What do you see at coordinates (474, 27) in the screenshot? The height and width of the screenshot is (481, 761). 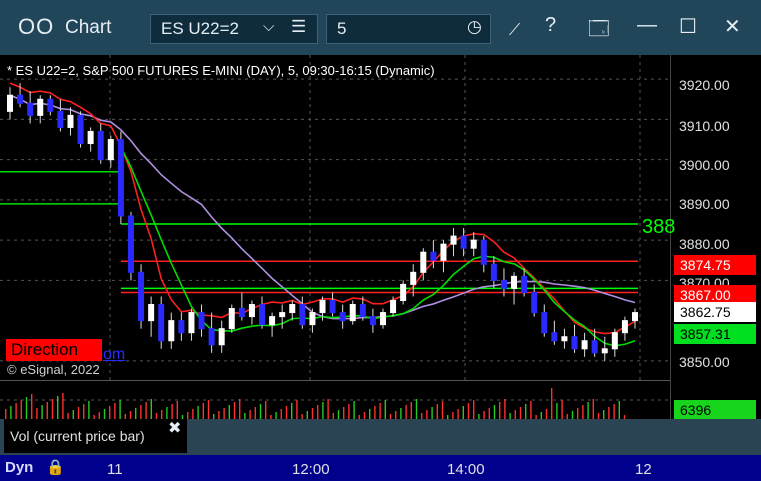 I see `clock-icon: ◷` at bounding box center [474, 27].